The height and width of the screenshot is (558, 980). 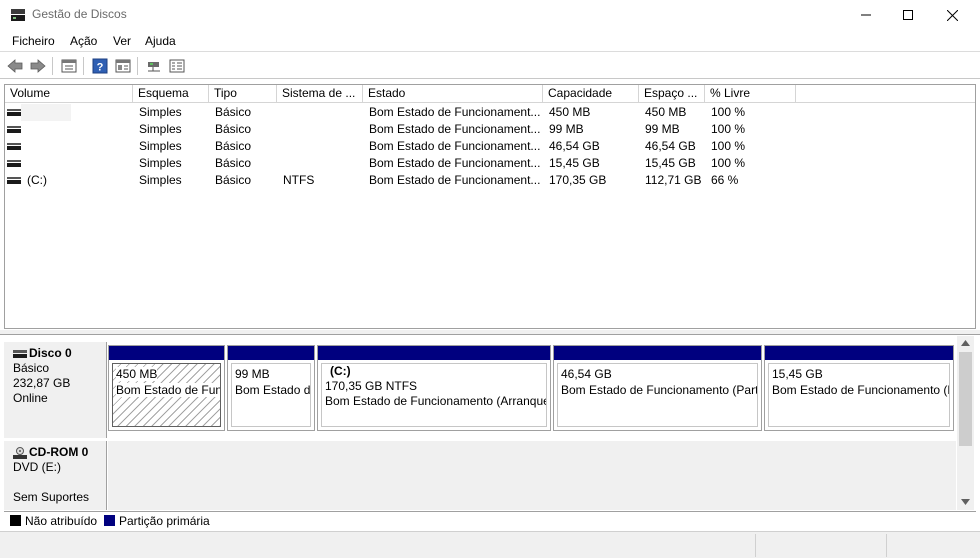 I want to click on console-icon, so click(x=123, y=66).